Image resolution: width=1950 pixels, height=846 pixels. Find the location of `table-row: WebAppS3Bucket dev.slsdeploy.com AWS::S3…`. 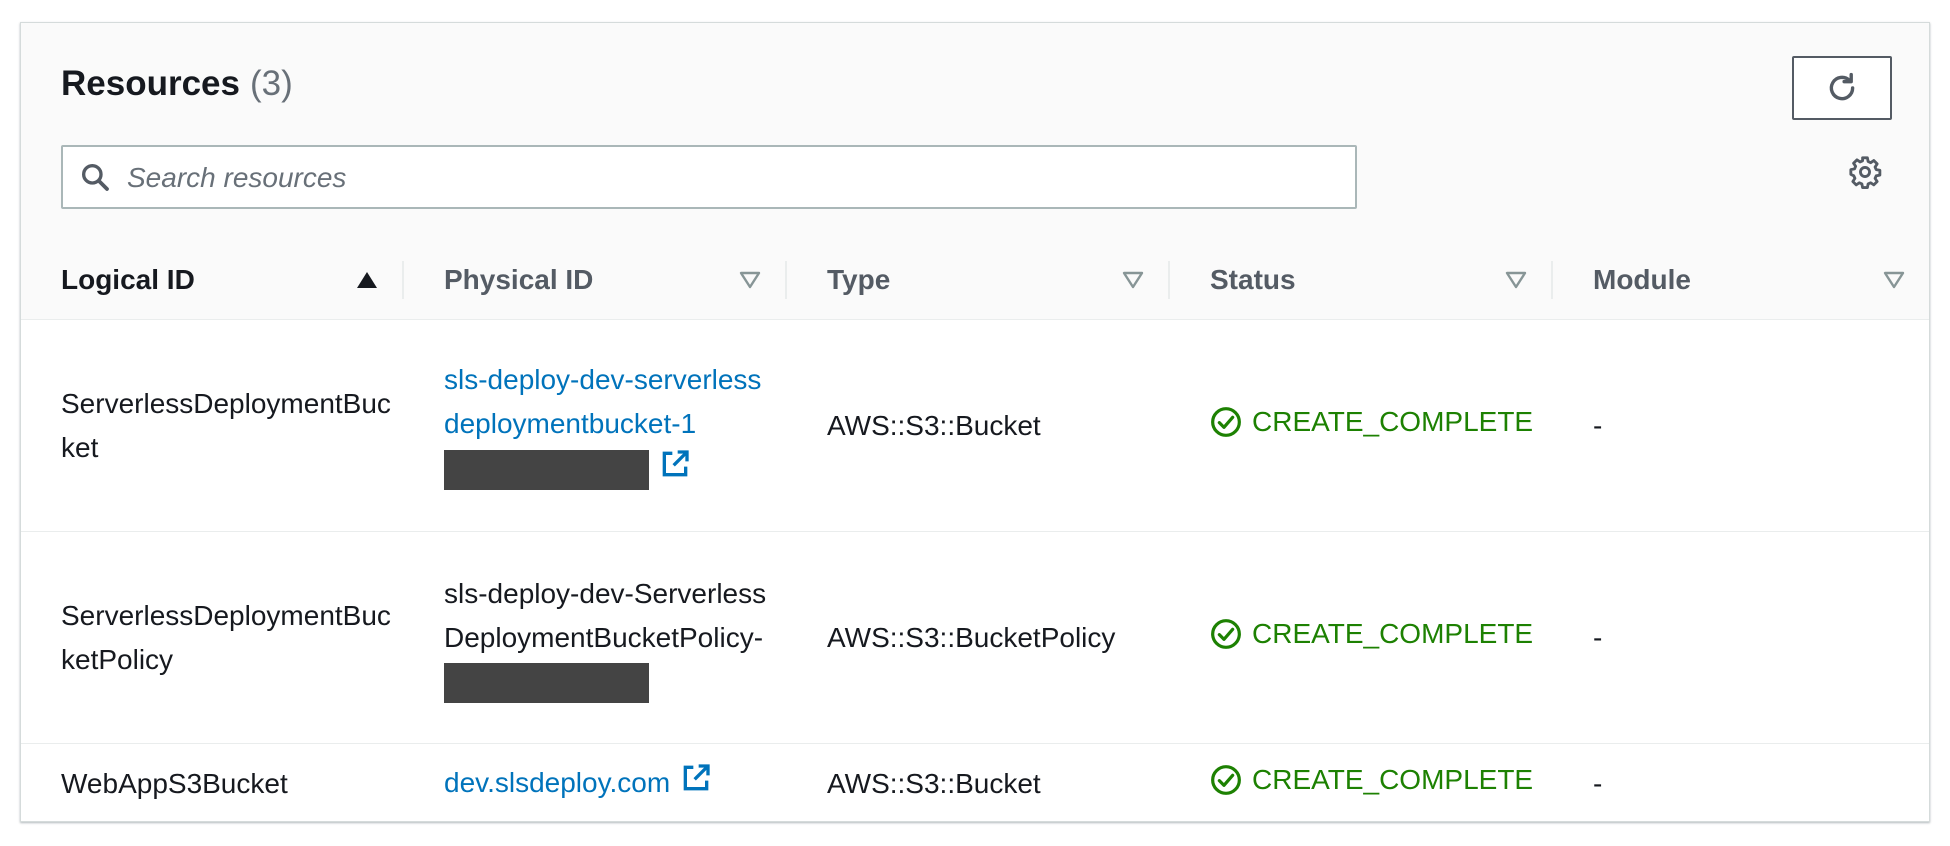

table-row: WebAppS3Bucket dev.slsdeploy.com AWS::S3… is located at coordinates (975, 783).